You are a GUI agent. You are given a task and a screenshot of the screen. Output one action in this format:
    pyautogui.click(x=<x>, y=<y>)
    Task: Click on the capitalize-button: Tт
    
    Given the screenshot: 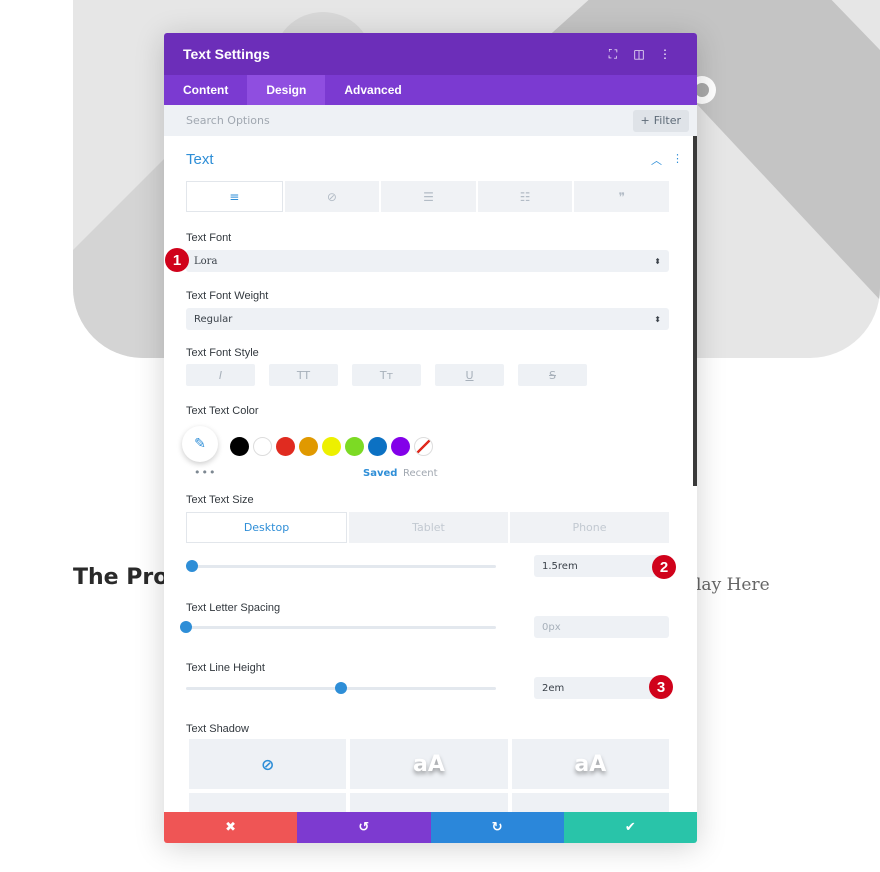 What is the action you would take?
    pyautogui.click(x=386, y=375)
    